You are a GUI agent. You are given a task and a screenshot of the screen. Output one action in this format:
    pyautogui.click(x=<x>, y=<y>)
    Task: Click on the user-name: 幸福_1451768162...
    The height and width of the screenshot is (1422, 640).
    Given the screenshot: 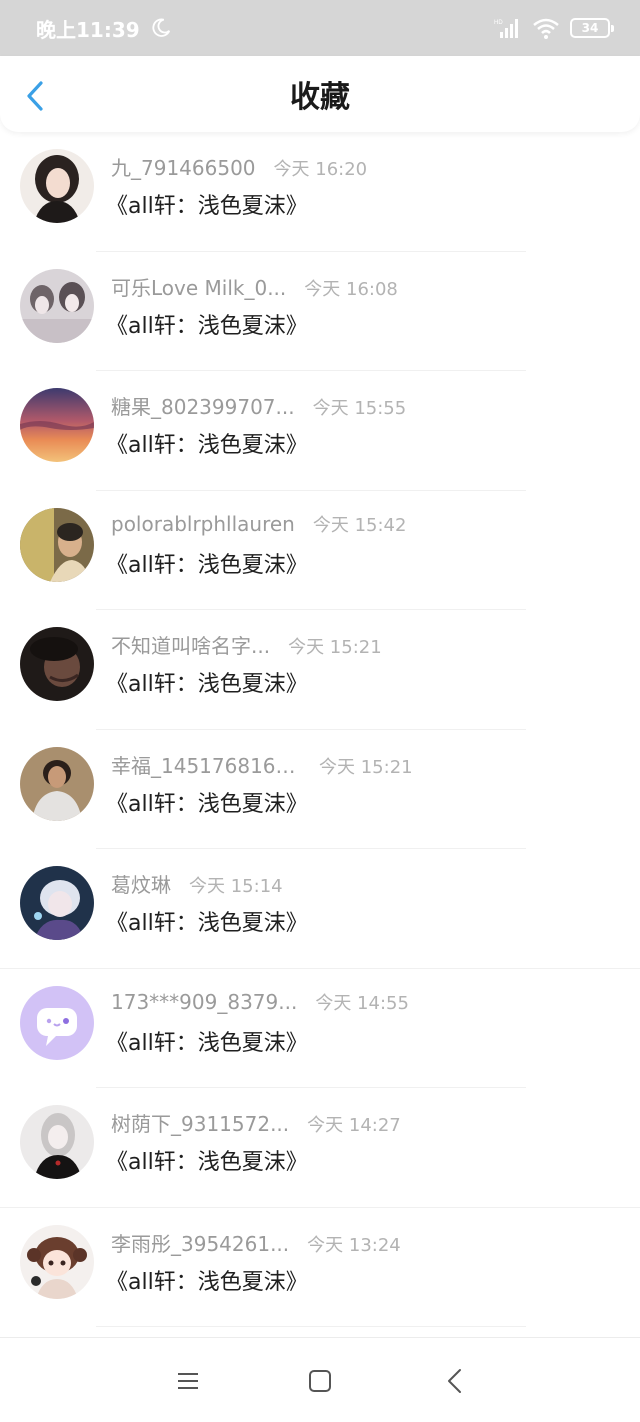 What is the action you would take?
    pyautogui.click(x=206, y=765)
    